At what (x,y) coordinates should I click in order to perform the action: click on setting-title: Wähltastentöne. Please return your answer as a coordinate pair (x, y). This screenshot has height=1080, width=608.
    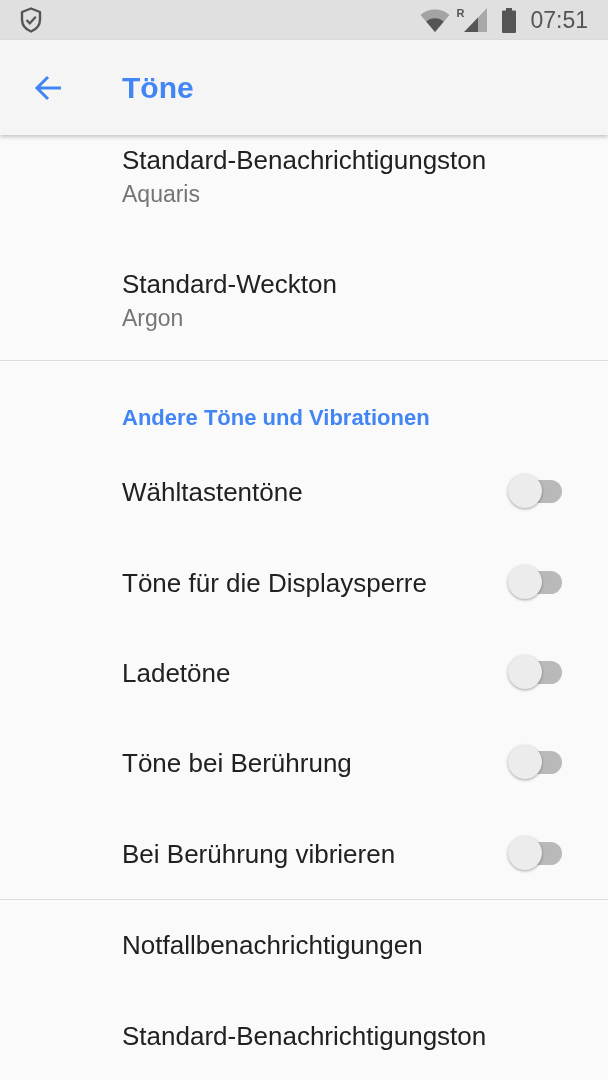
    Looking at the image, I should click on (314, 492).